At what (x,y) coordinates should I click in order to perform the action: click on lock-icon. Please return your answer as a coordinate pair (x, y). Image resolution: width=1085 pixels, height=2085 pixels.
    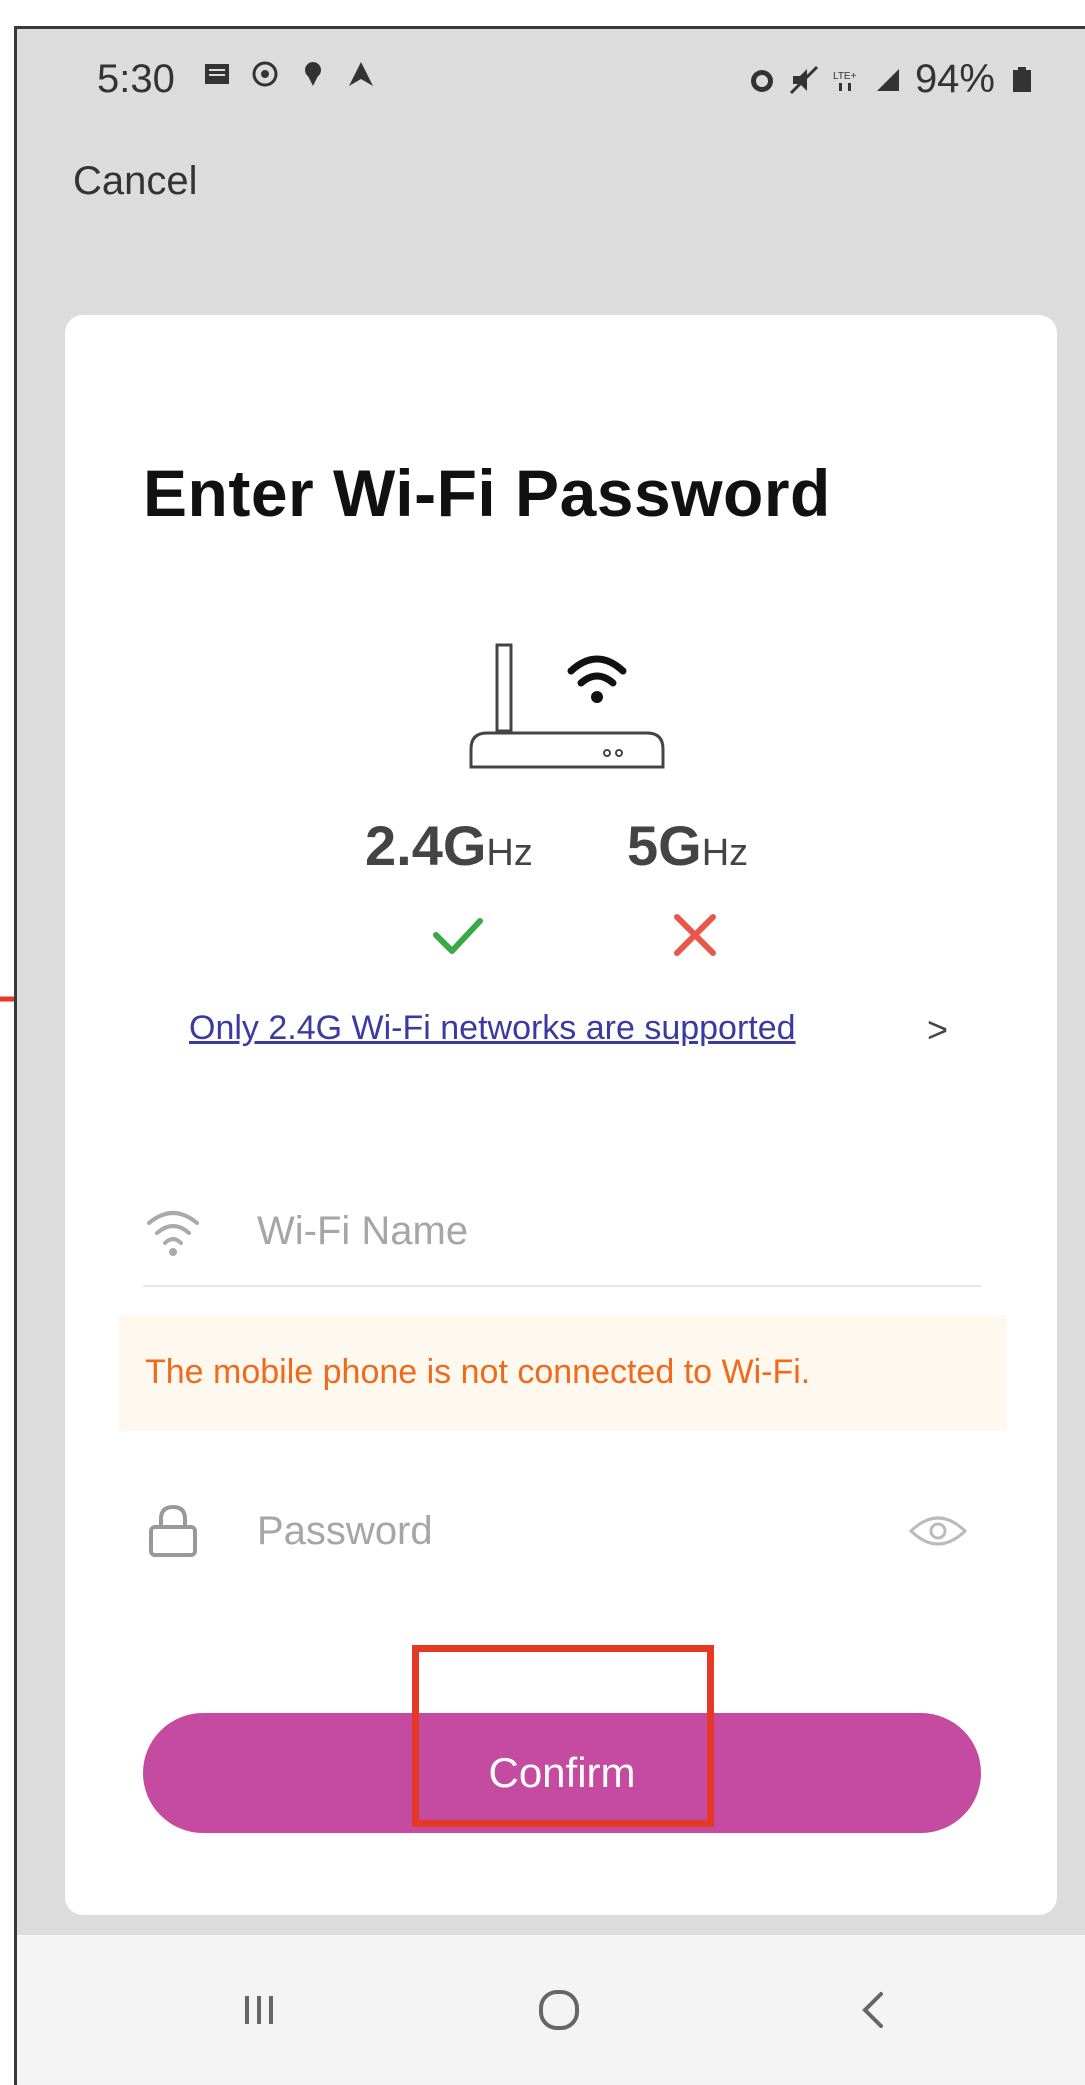
    Looking at the image, I should click on (173, 1530).